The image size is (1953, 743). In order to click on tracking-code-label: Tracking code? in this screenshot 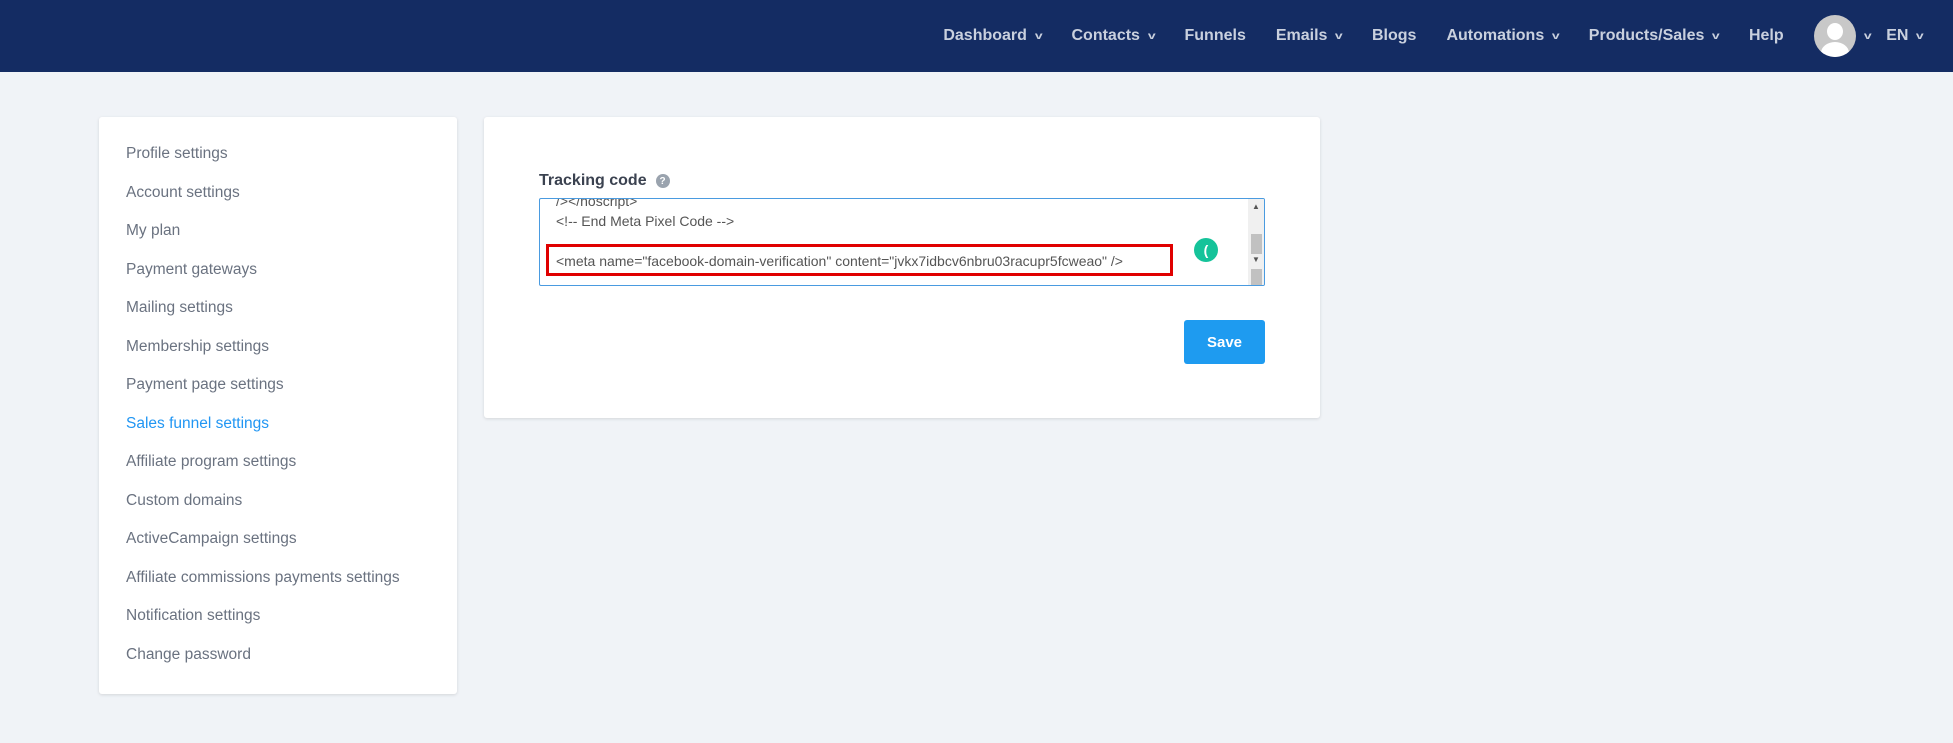, I will do `click(604, 181)`.